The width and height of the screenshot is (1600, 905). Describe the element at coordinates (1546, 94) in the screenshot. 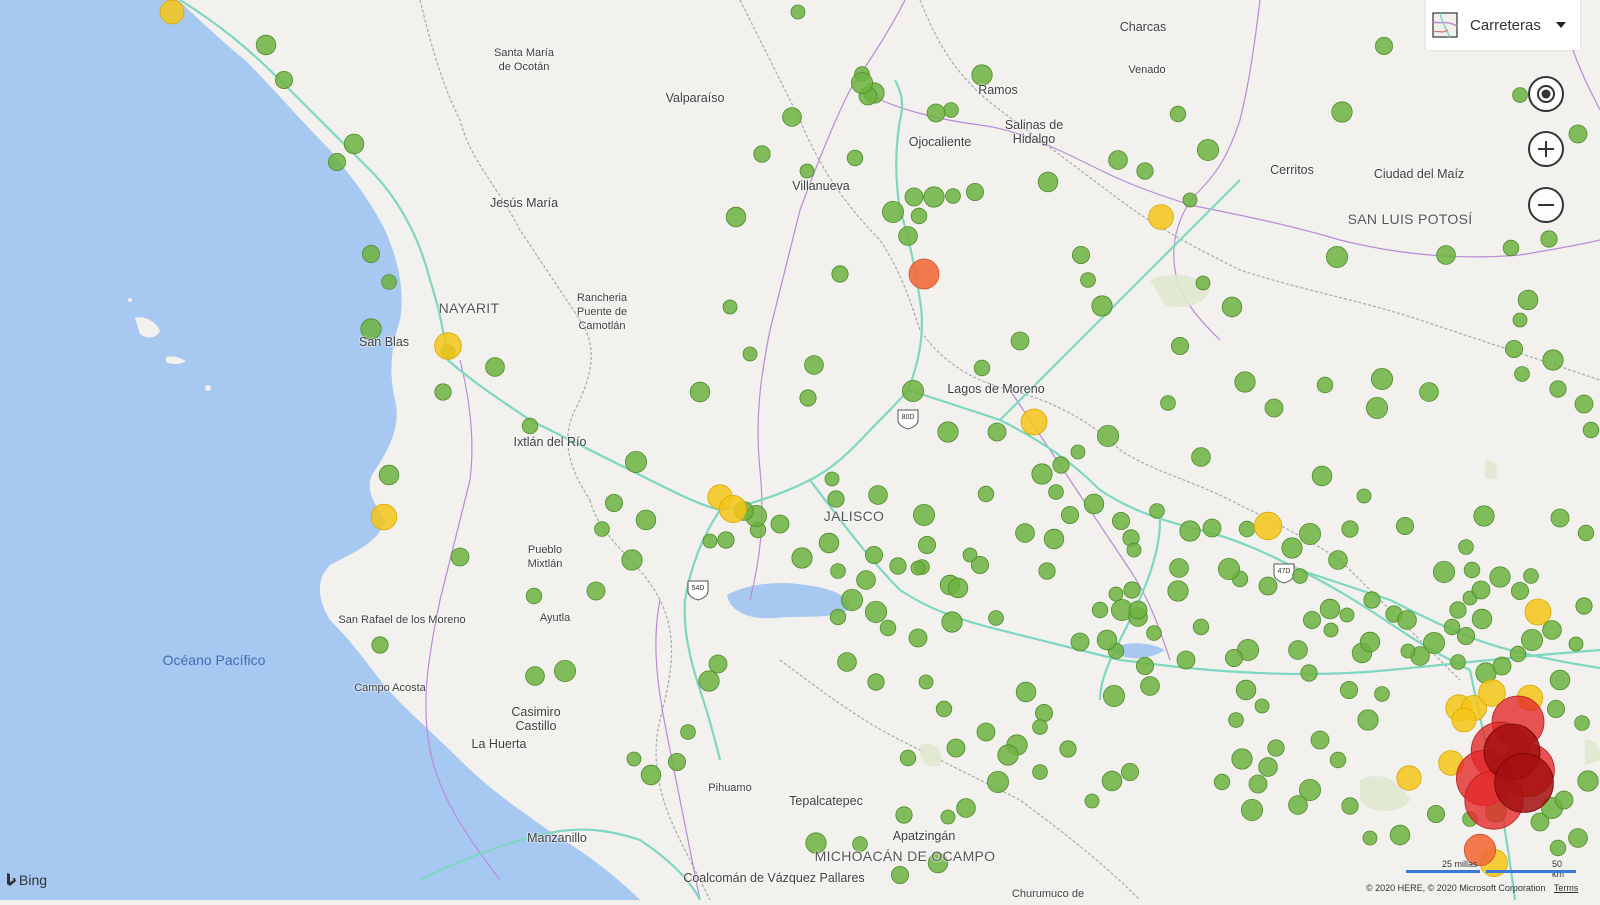

I see `locate-me-button` at that location.